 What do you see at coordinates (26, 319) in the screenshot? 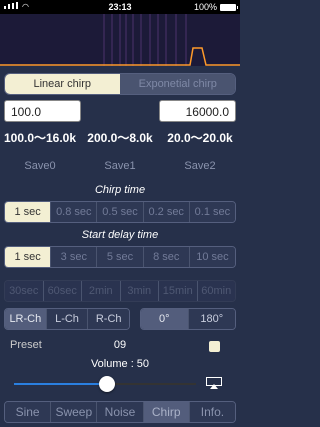
I see `channel-lr-button: LR-Ch` at bounding box center [26, 319].